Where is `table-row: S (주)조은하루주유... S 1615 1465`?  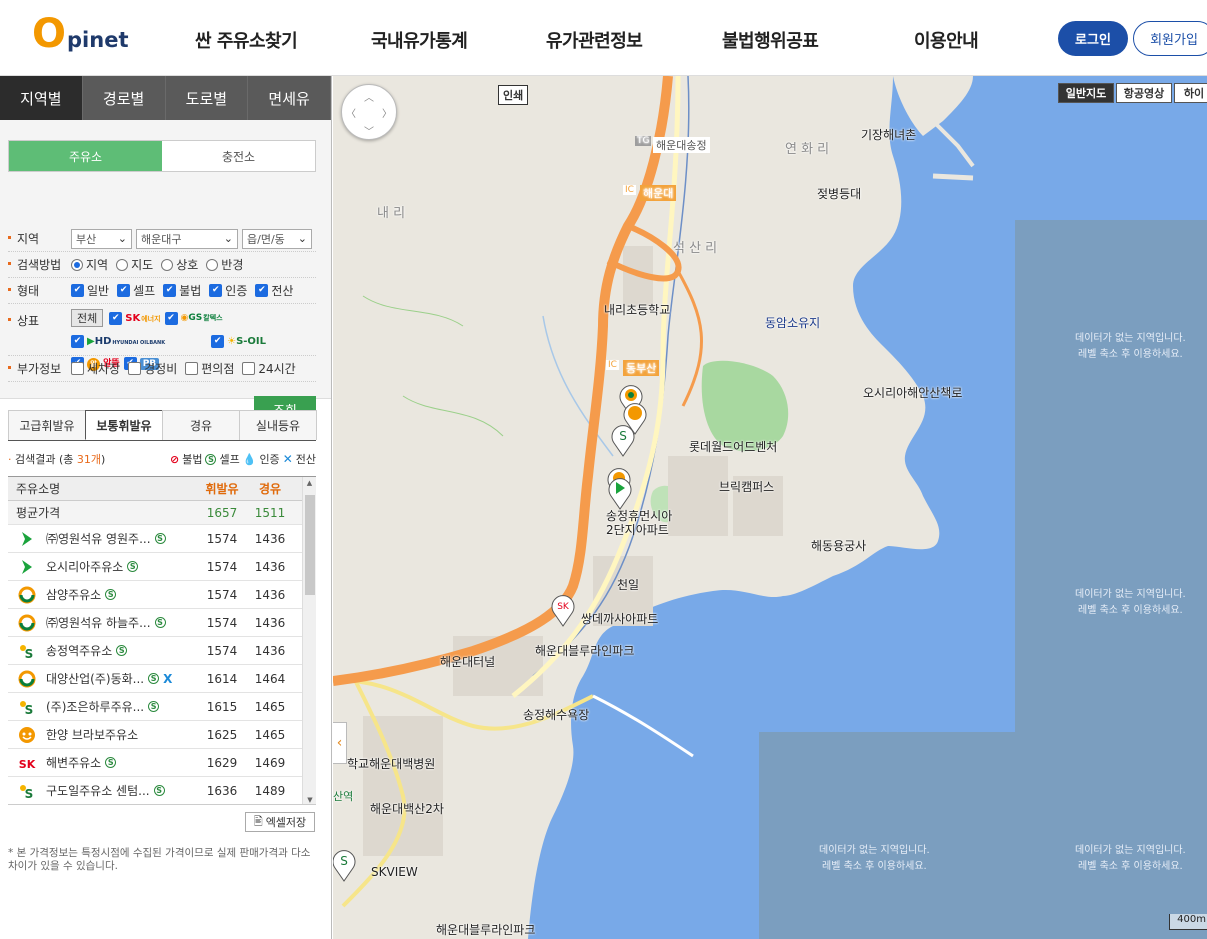 table-row: S (주)조은하루주유... S 1615 1465 is located at coordinates (162, 707).